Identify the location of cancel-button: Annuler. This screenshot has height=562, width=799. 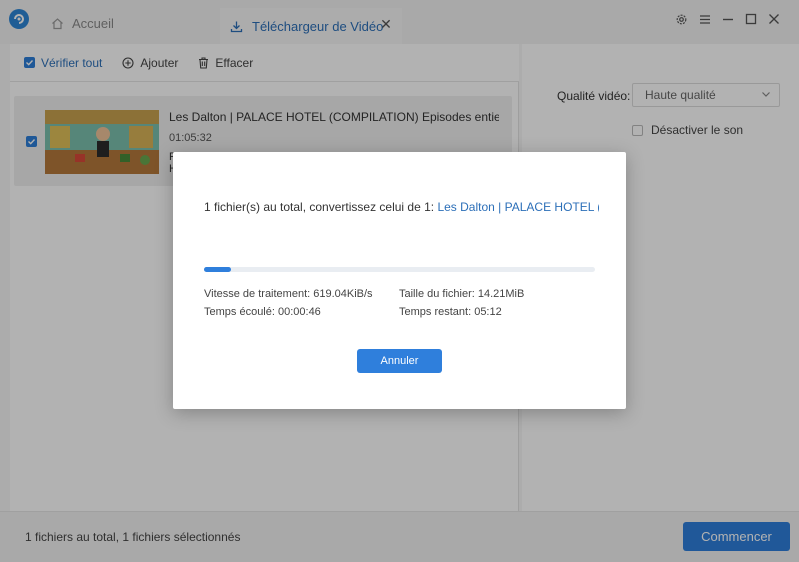
(399, 361).